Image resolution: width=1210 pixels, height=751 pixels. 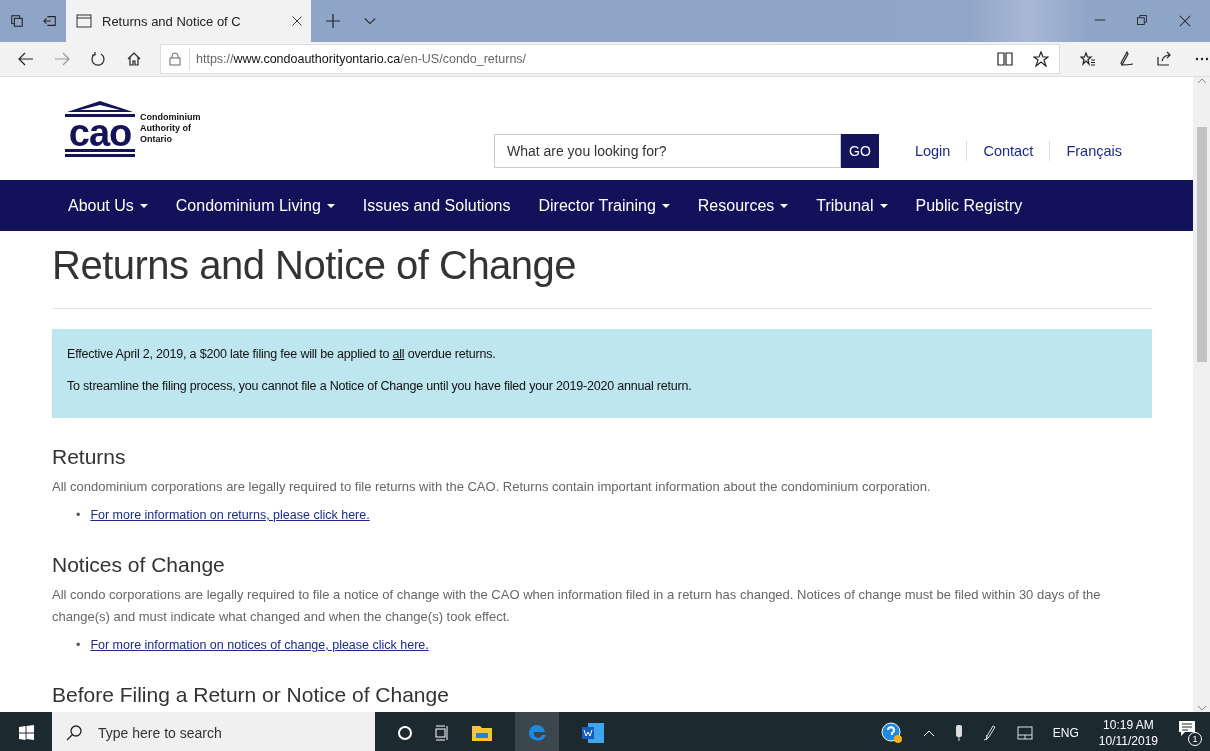 I want to click on section-heading: Notices of Change, so click(x=139, y=565).